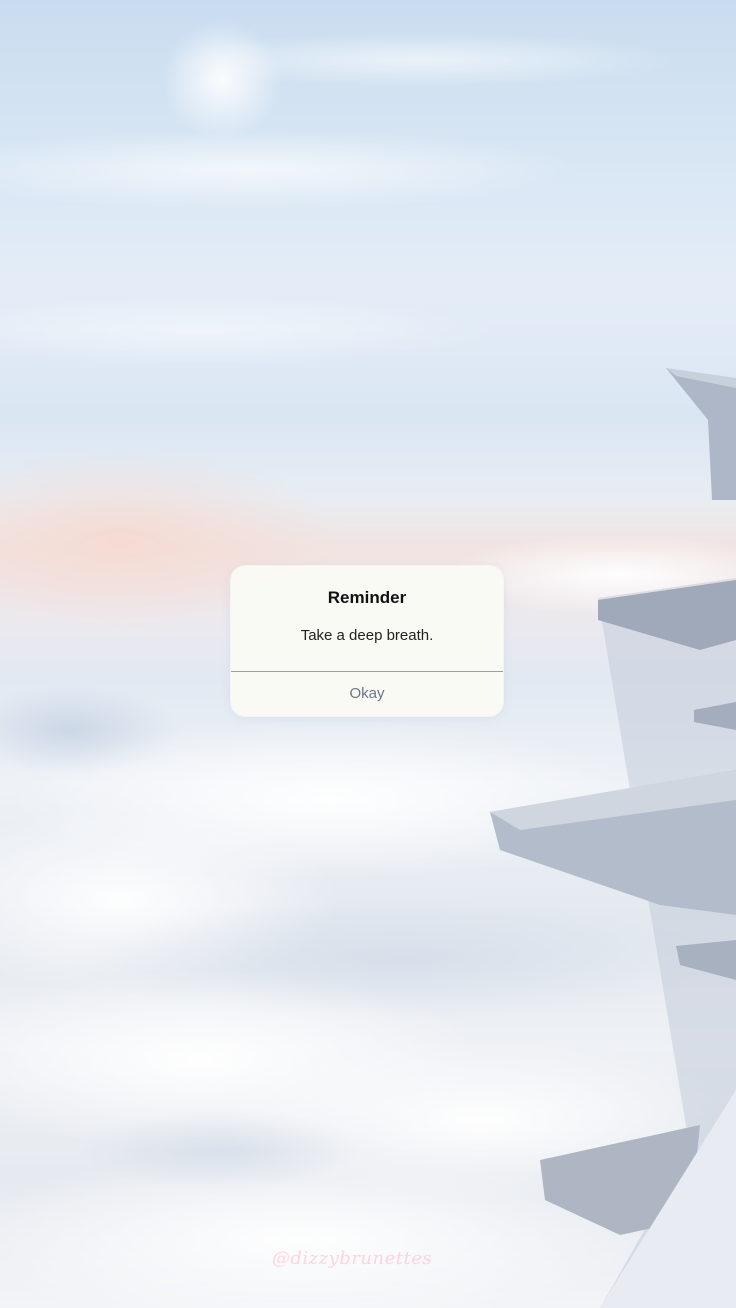  Describe the element at coordinates (367, 694) in the screenshot. I see `okay-button: Okay` at that location.